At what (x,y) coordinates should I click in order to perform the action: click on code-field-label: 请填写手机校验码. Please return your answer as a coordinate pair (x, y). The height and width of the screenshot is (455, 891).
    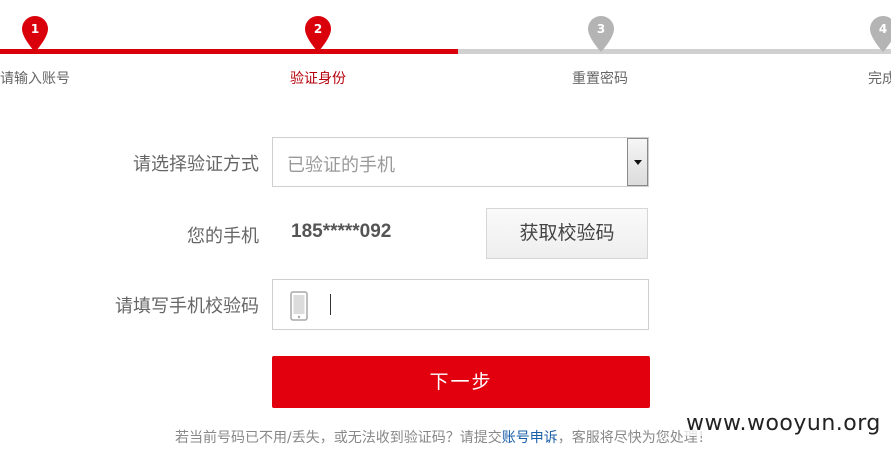
    Looking at the image, I should click on (187, 306).